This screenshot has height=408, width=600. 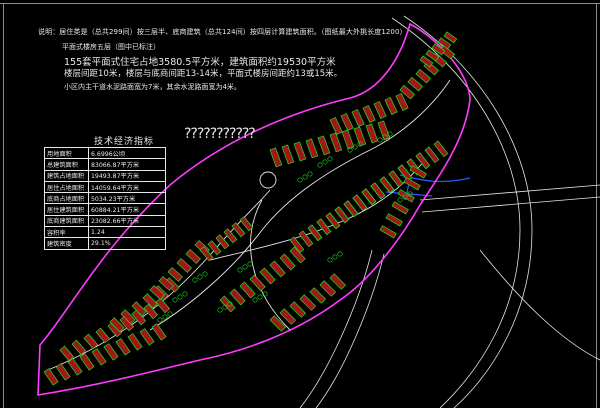 What do you see at coordinates (66, 232) in the screenshot?
I see `table-key: 容积率` at bounding box center [66, 232].